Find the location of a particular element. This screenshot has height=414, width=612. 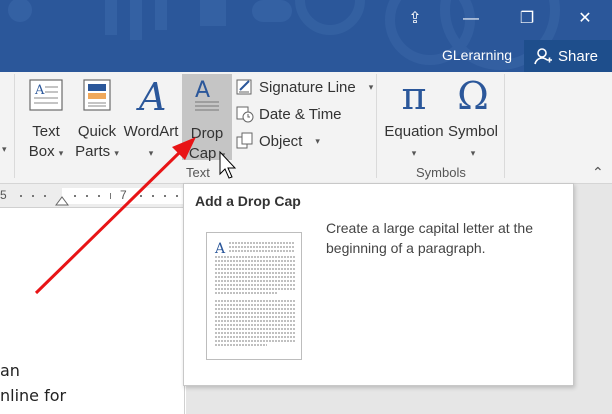

wordart-label: WordArt is located at coordinates (151, 131).